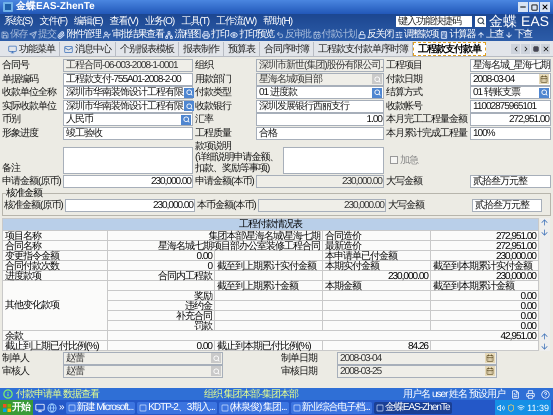 Image resolution: width=553 pixels, height=415 pixels. Describe the element at coordinates (534, 7) in the screenshot. I see `maximize-button` at that location.